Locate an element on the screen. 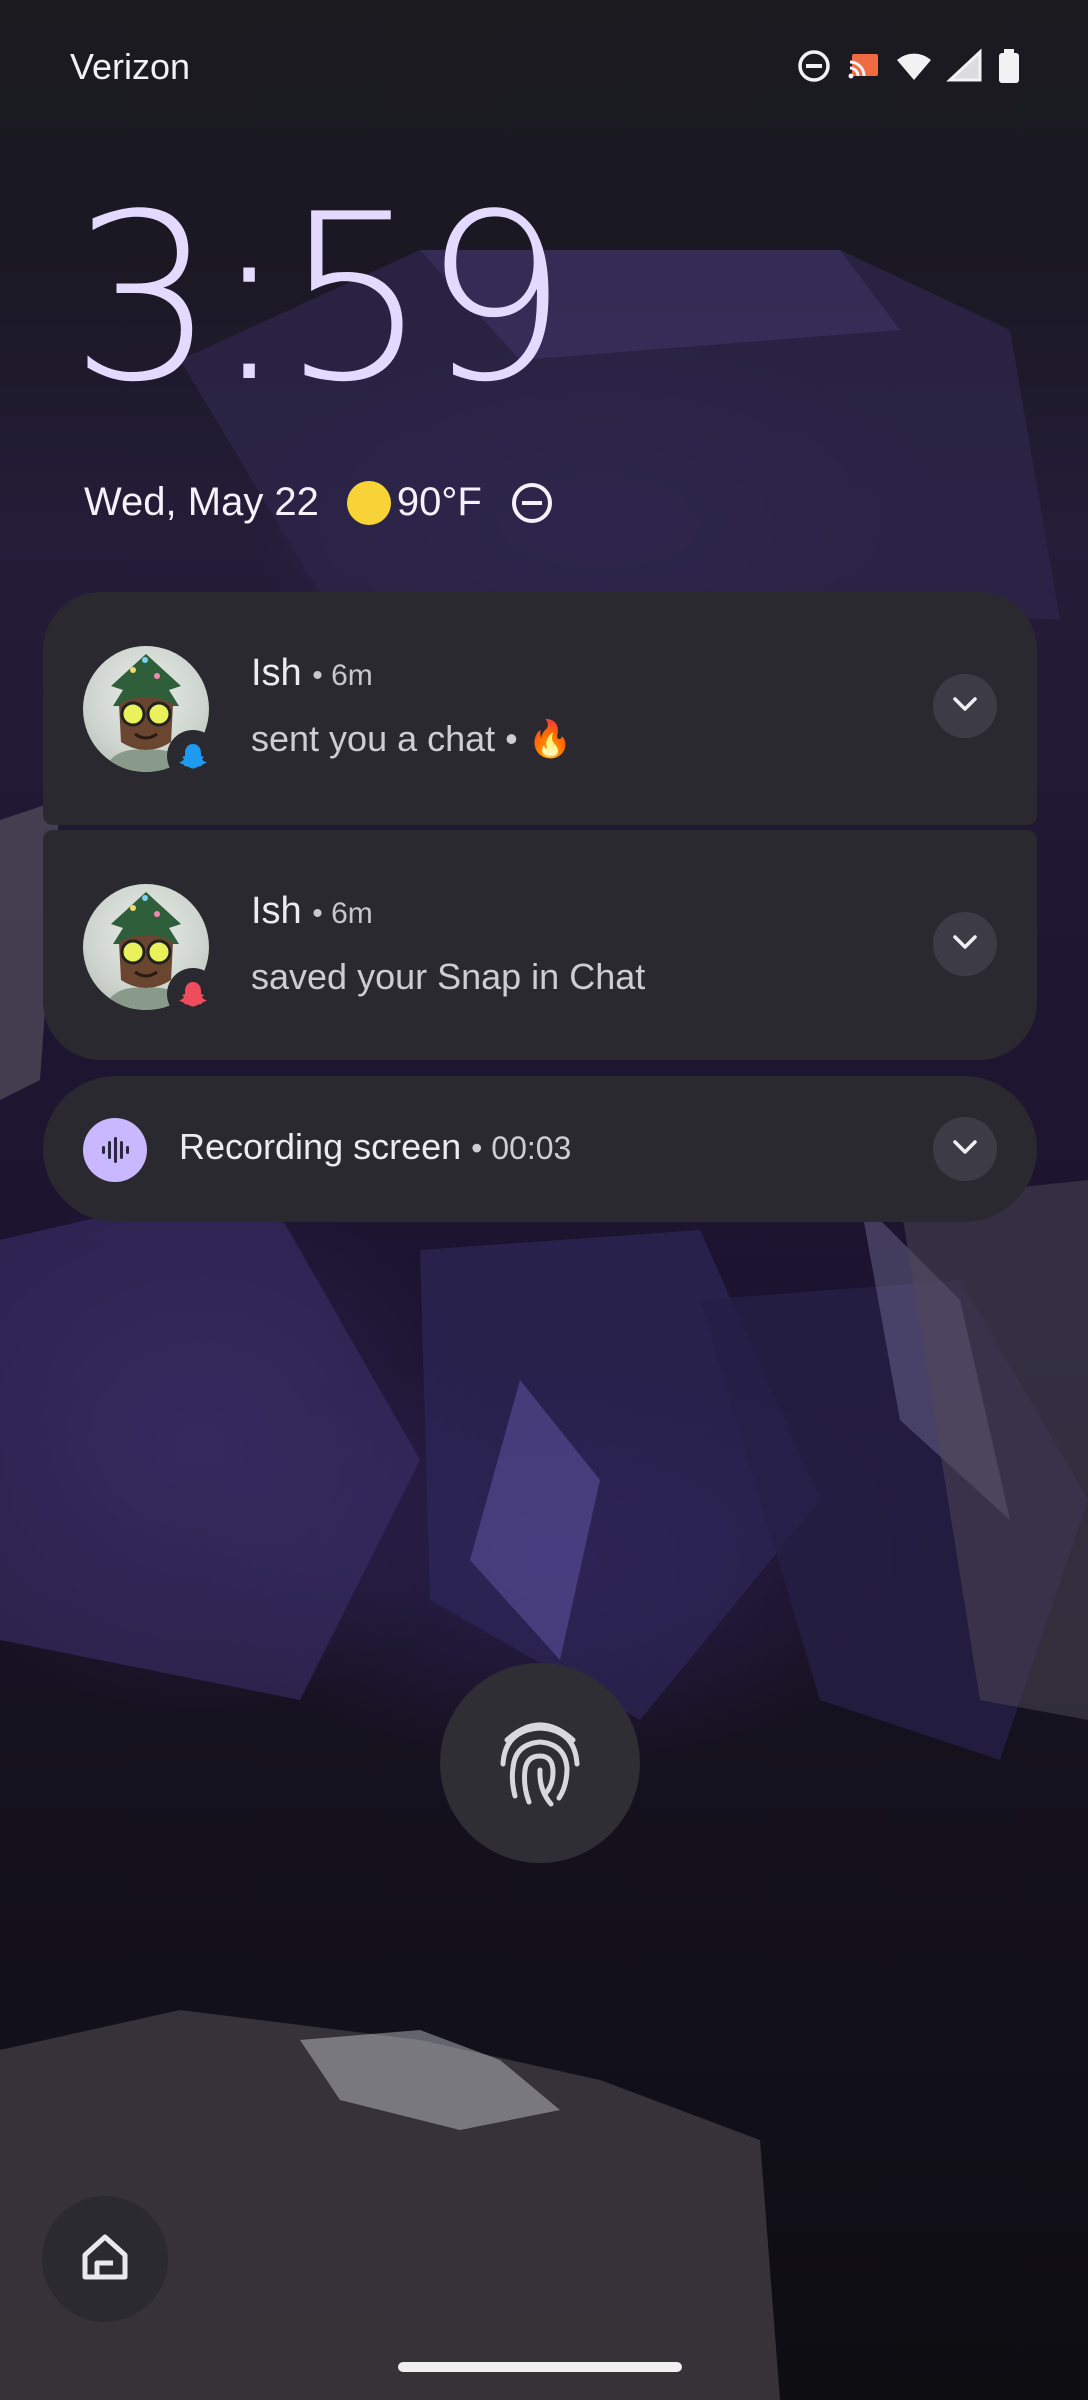 The image size is (1088, 2400). cell-signal-icon is located at coordinates (964, 66).